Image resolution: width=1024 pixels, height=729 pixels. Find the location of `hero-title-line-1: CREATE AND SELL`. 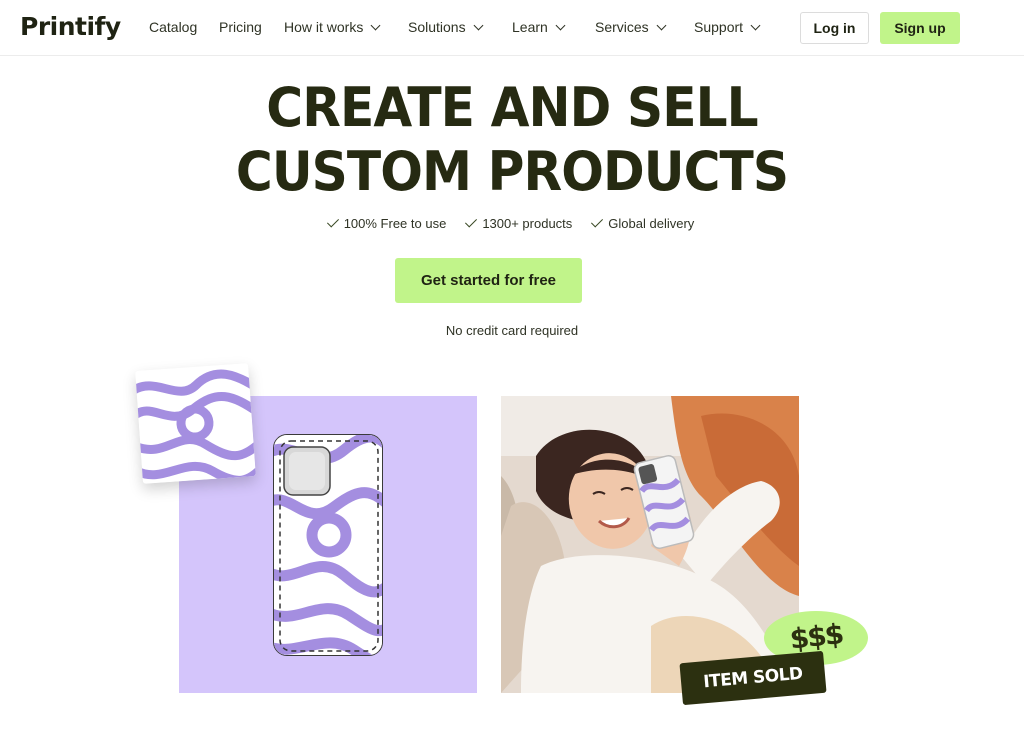

hero-title-line-1: CREATE AND SELL is located at coordinates (512, 107).